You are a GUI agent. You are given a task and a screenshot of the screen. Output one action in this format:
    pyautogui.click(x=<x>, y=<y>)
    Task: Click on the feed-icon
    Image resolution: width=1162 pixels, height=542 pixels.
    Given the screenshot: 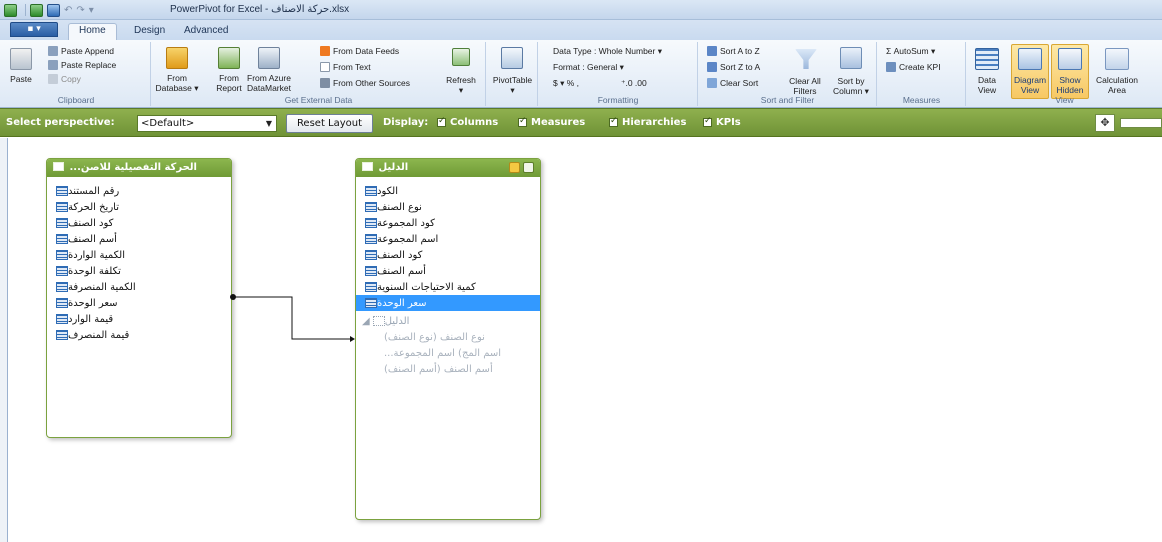 What is the action you would take?
    pyautogui.click(x=325, y=51)
    